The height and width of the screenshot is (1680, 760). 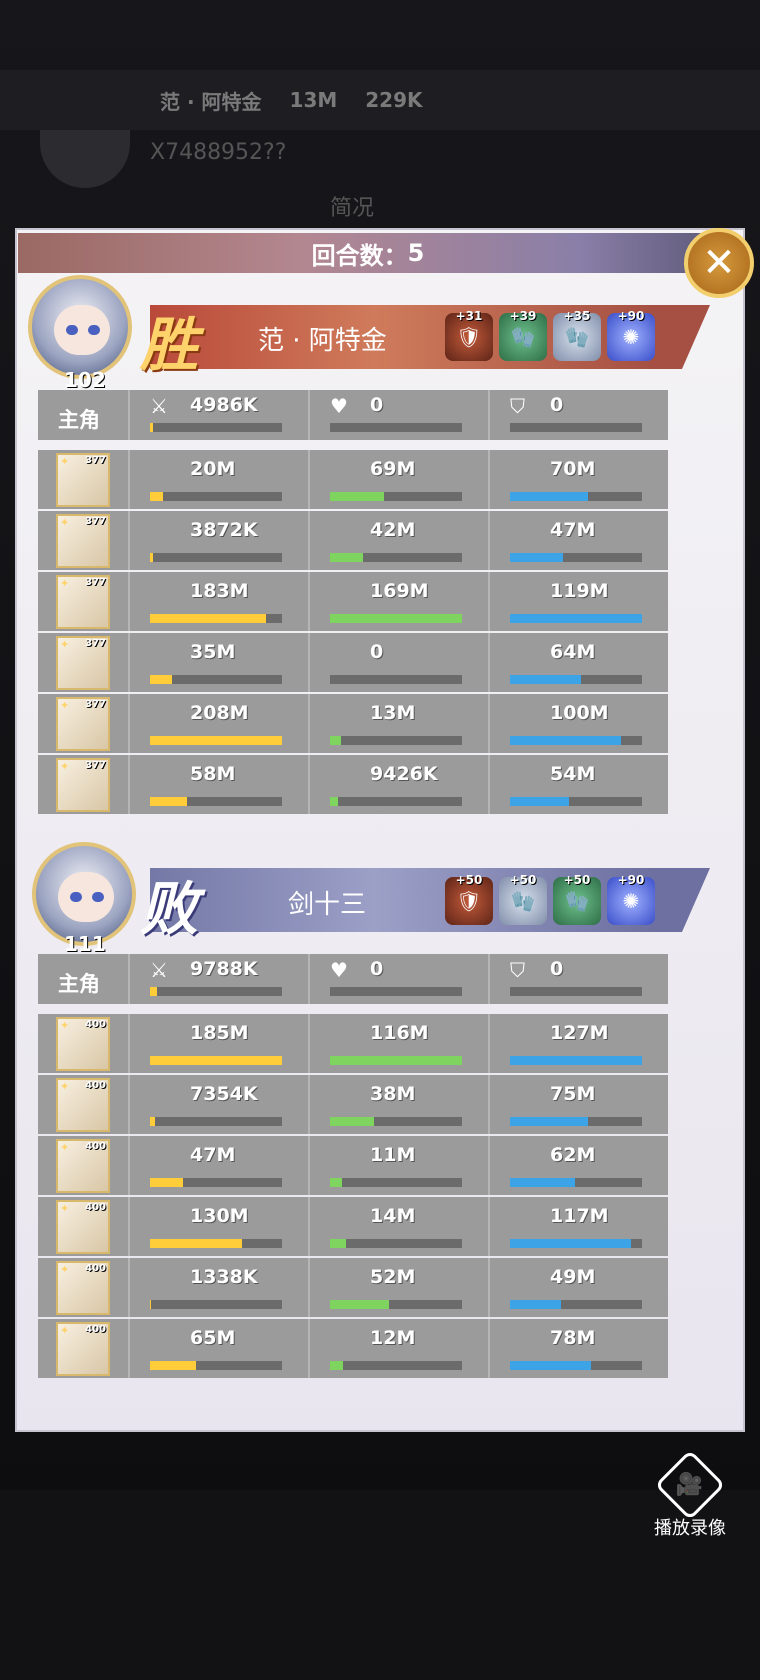 What do you see at coordinates (573, 652) in the screenshot?
I see `hero-shield-value: 64M` at bounding box center [573, 652].